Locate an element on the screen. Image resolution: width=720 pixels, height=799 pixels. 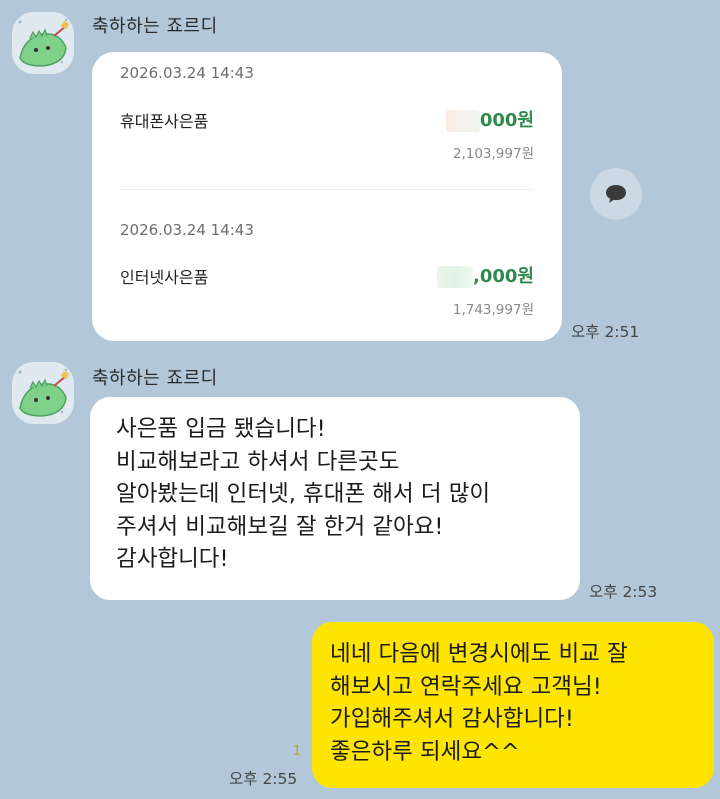
message-time: 오후 2:53 is located at coordinates (623, 592).